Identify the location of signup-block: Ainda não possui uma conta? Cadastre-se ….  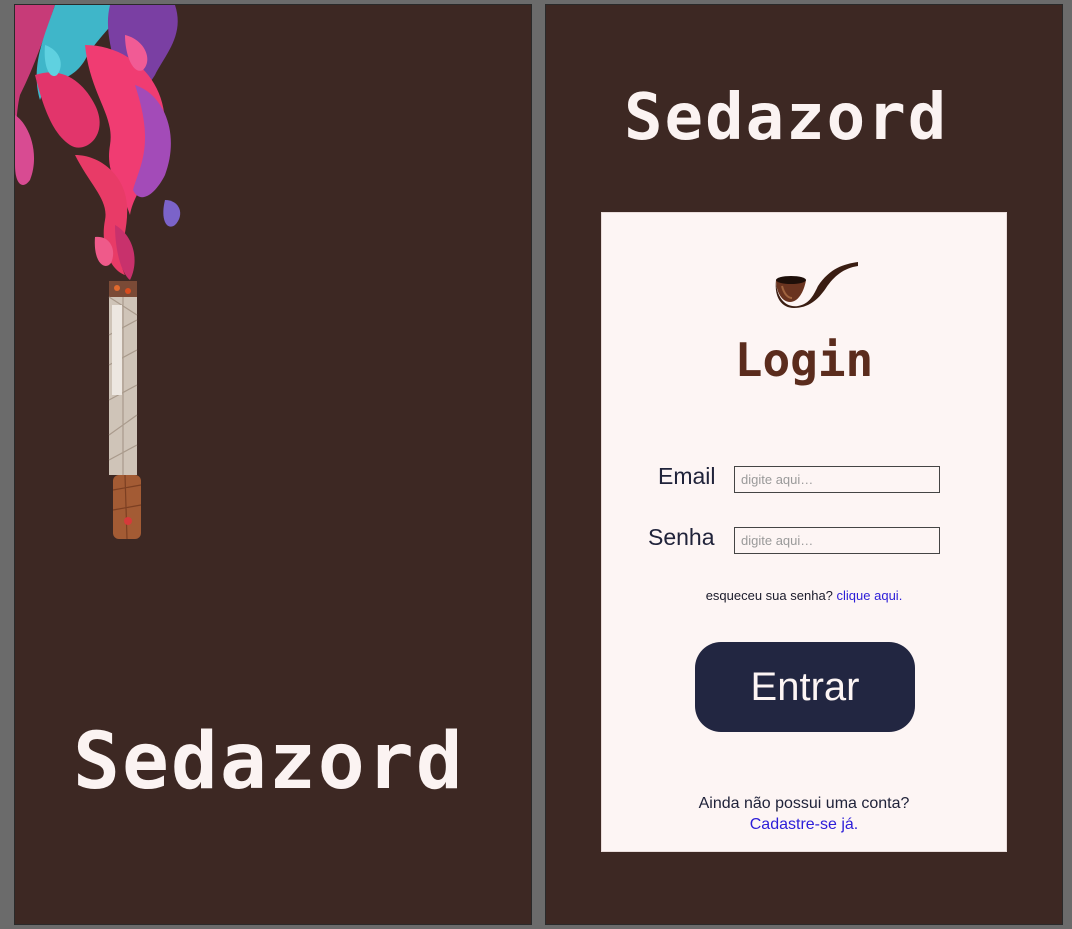
(804, 814).